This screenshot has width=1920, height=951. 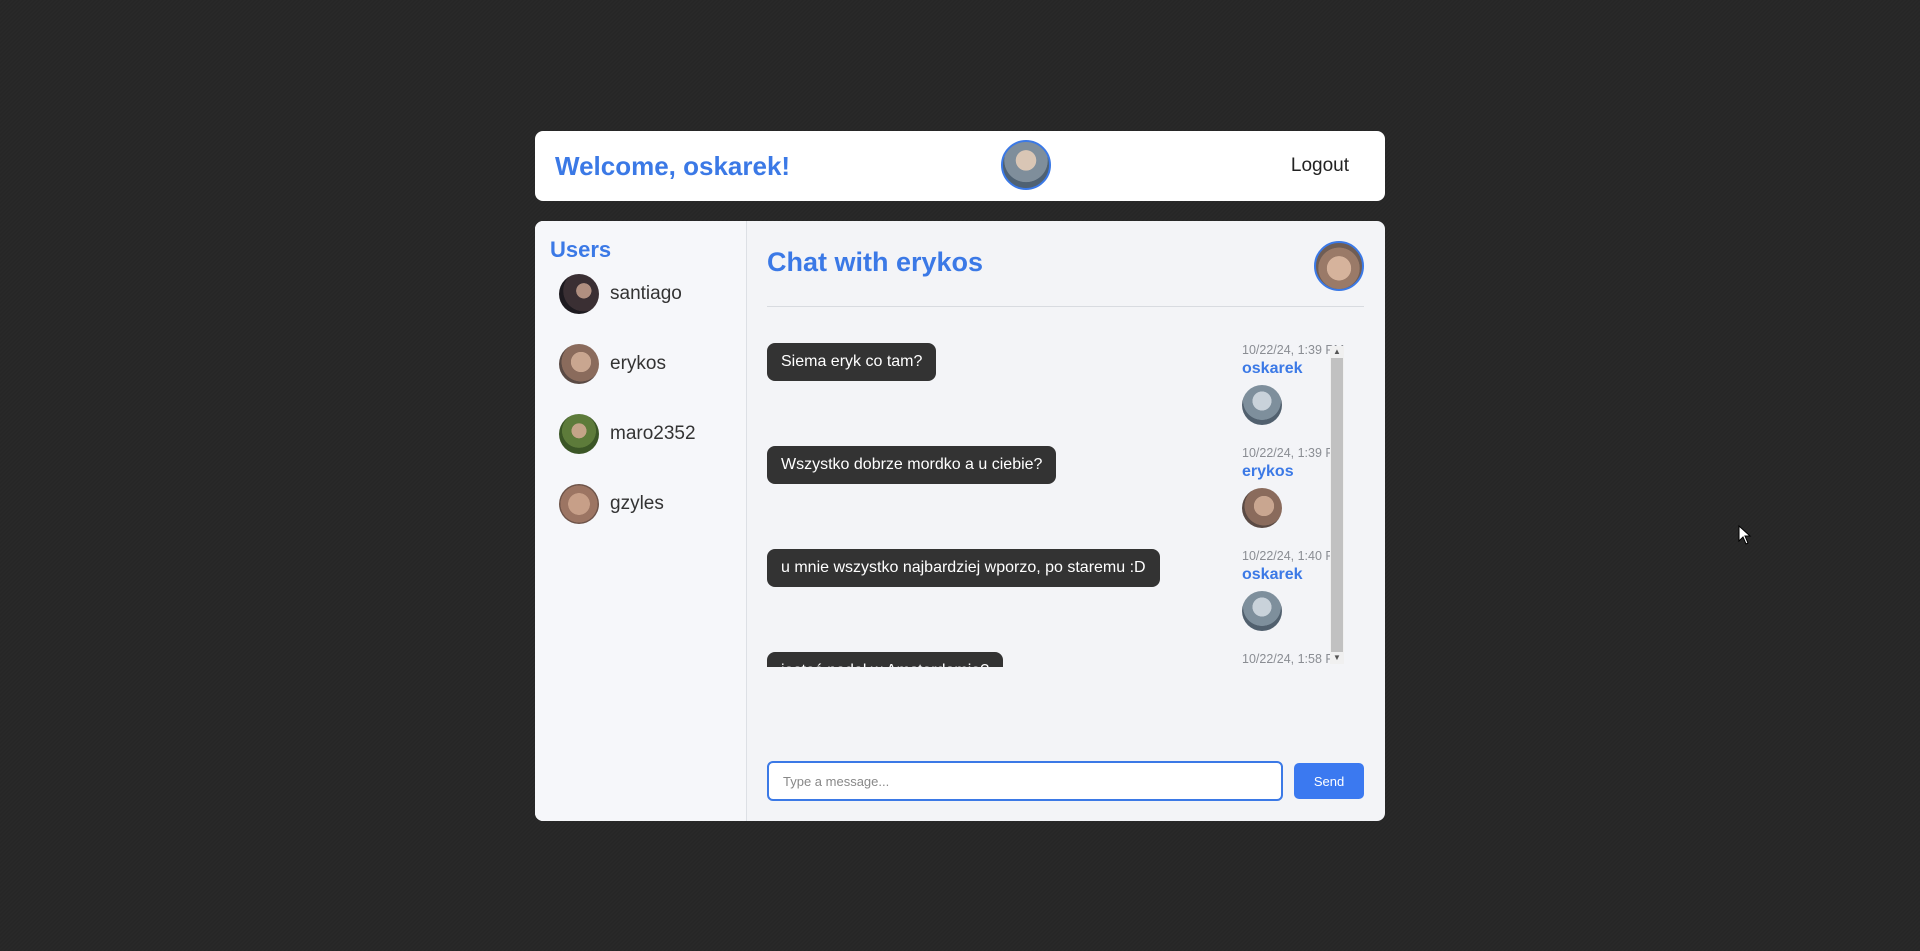 What do you see at coordinates (912, 465) in the screenshot?
I see `message-bubble: Wszystko dobrze mordko a u ciebie?` at bounding box center [912, 465].